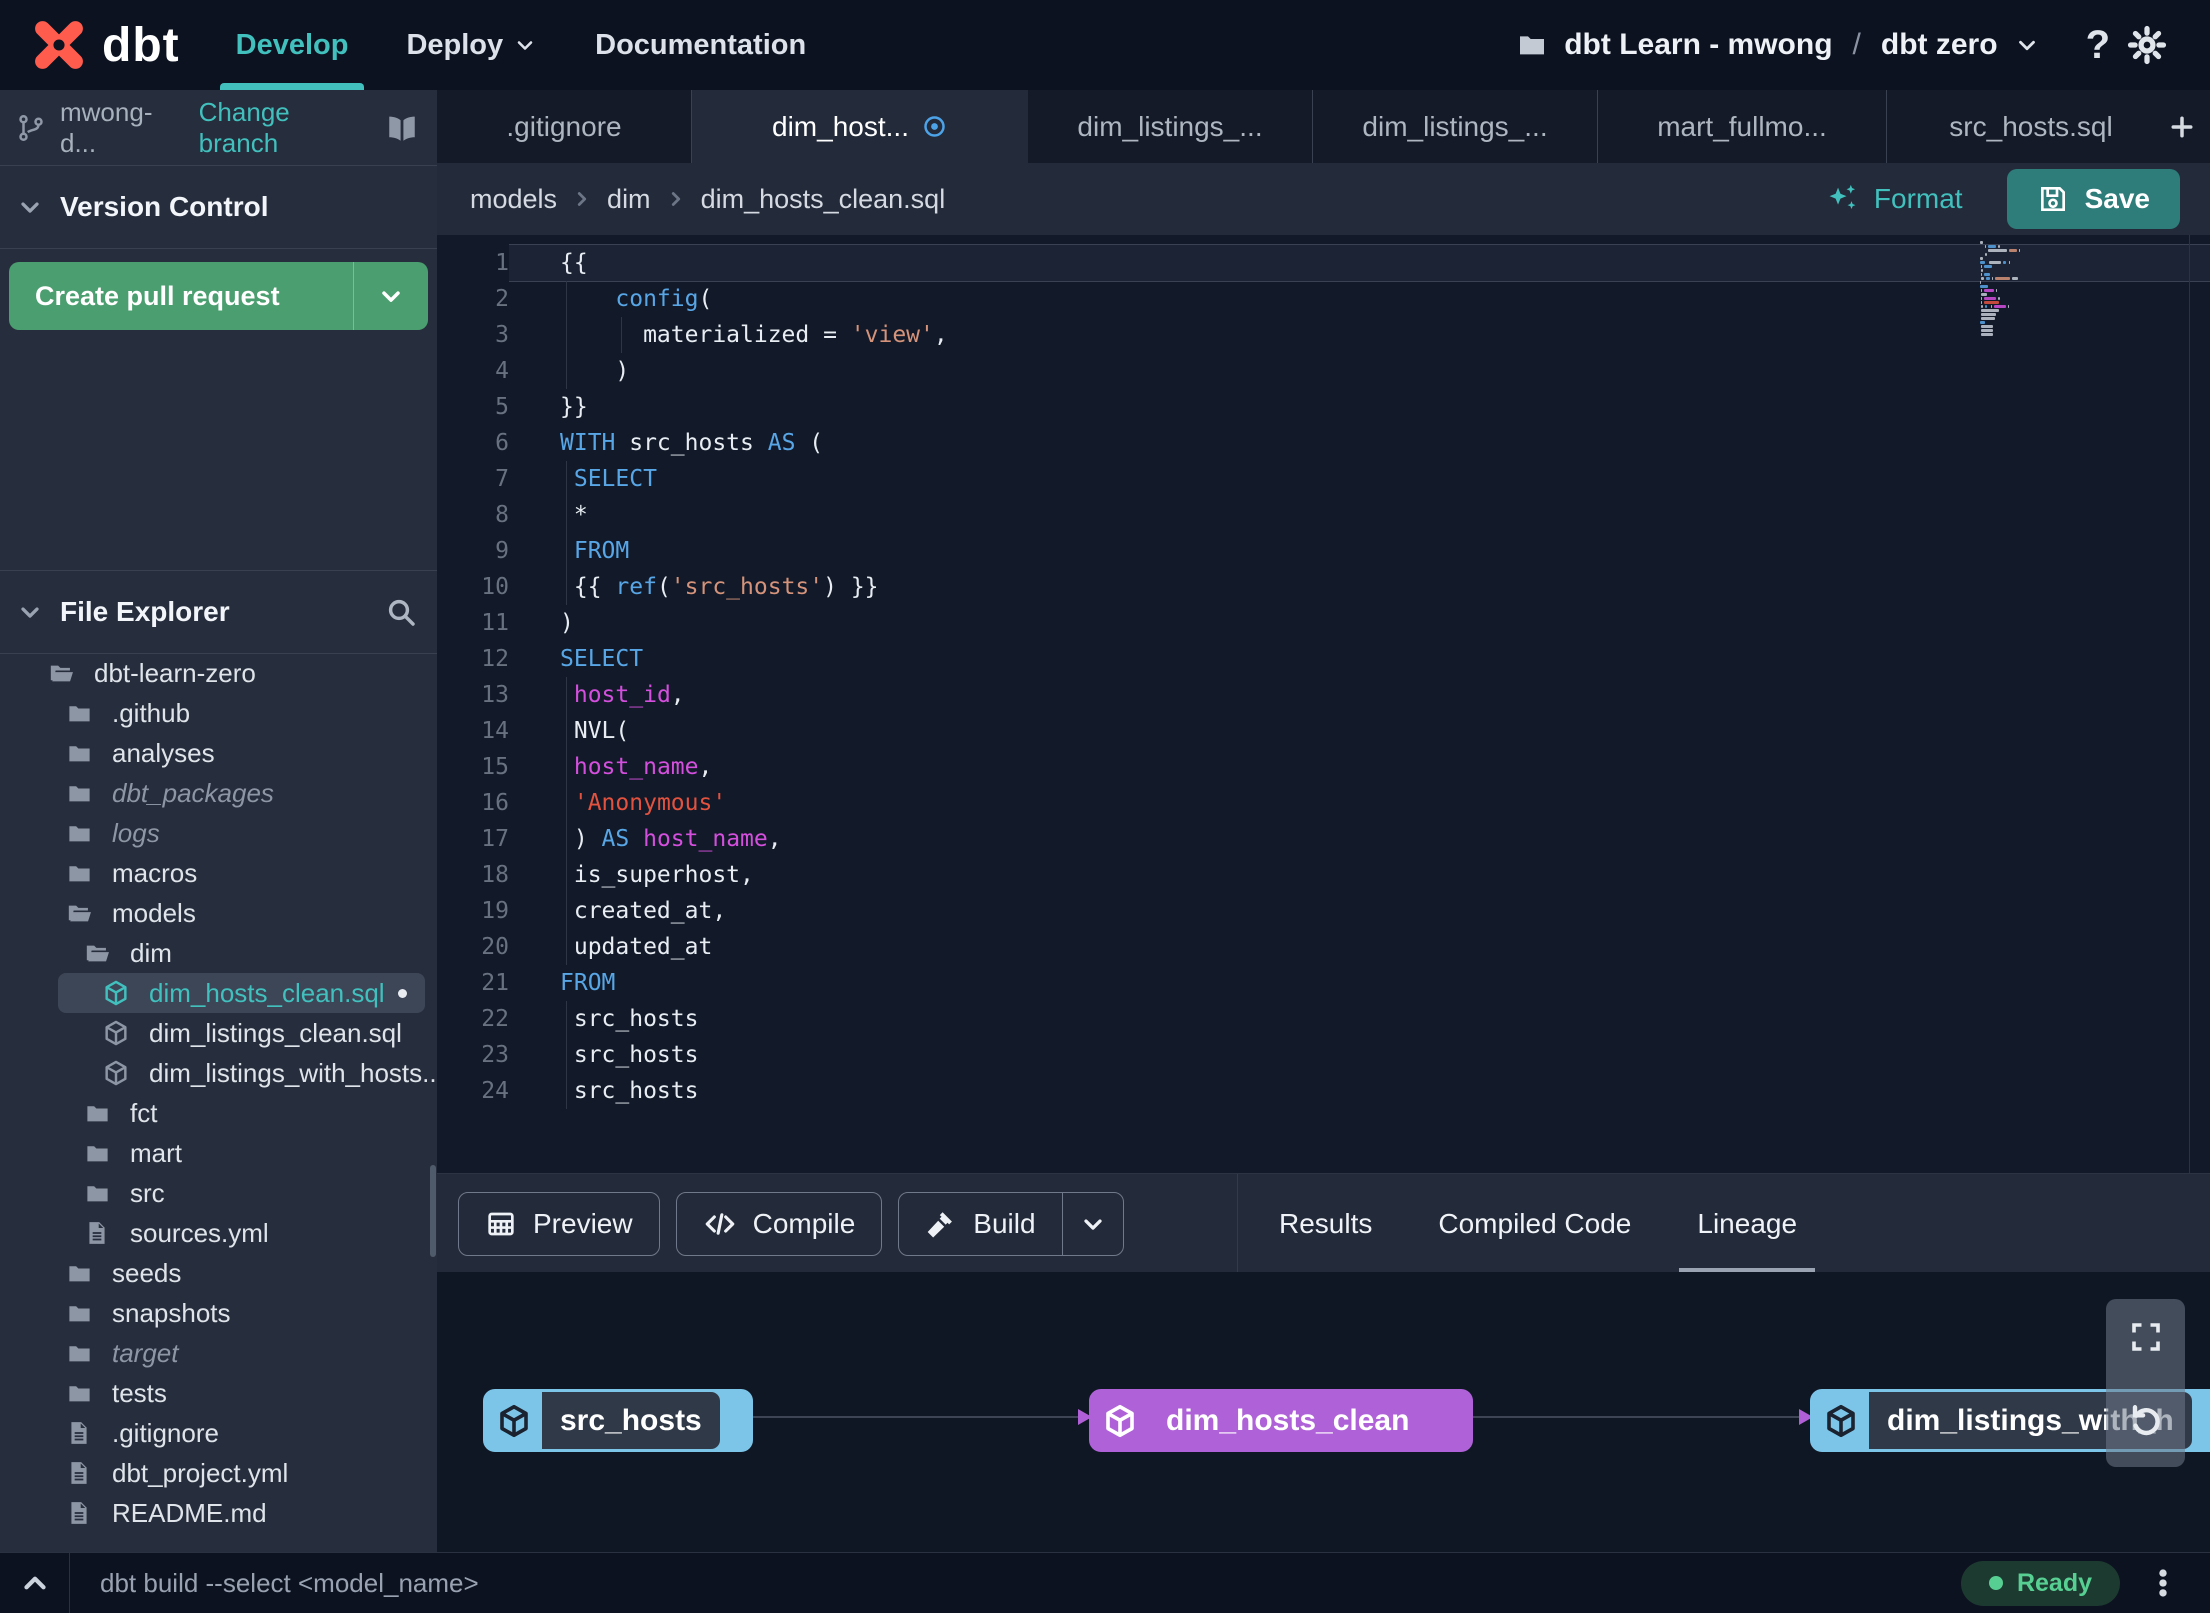 The width and height of the screenshot is (2210, 1613). I want to click on editor-tab: .gitignore, so click(564, 126).